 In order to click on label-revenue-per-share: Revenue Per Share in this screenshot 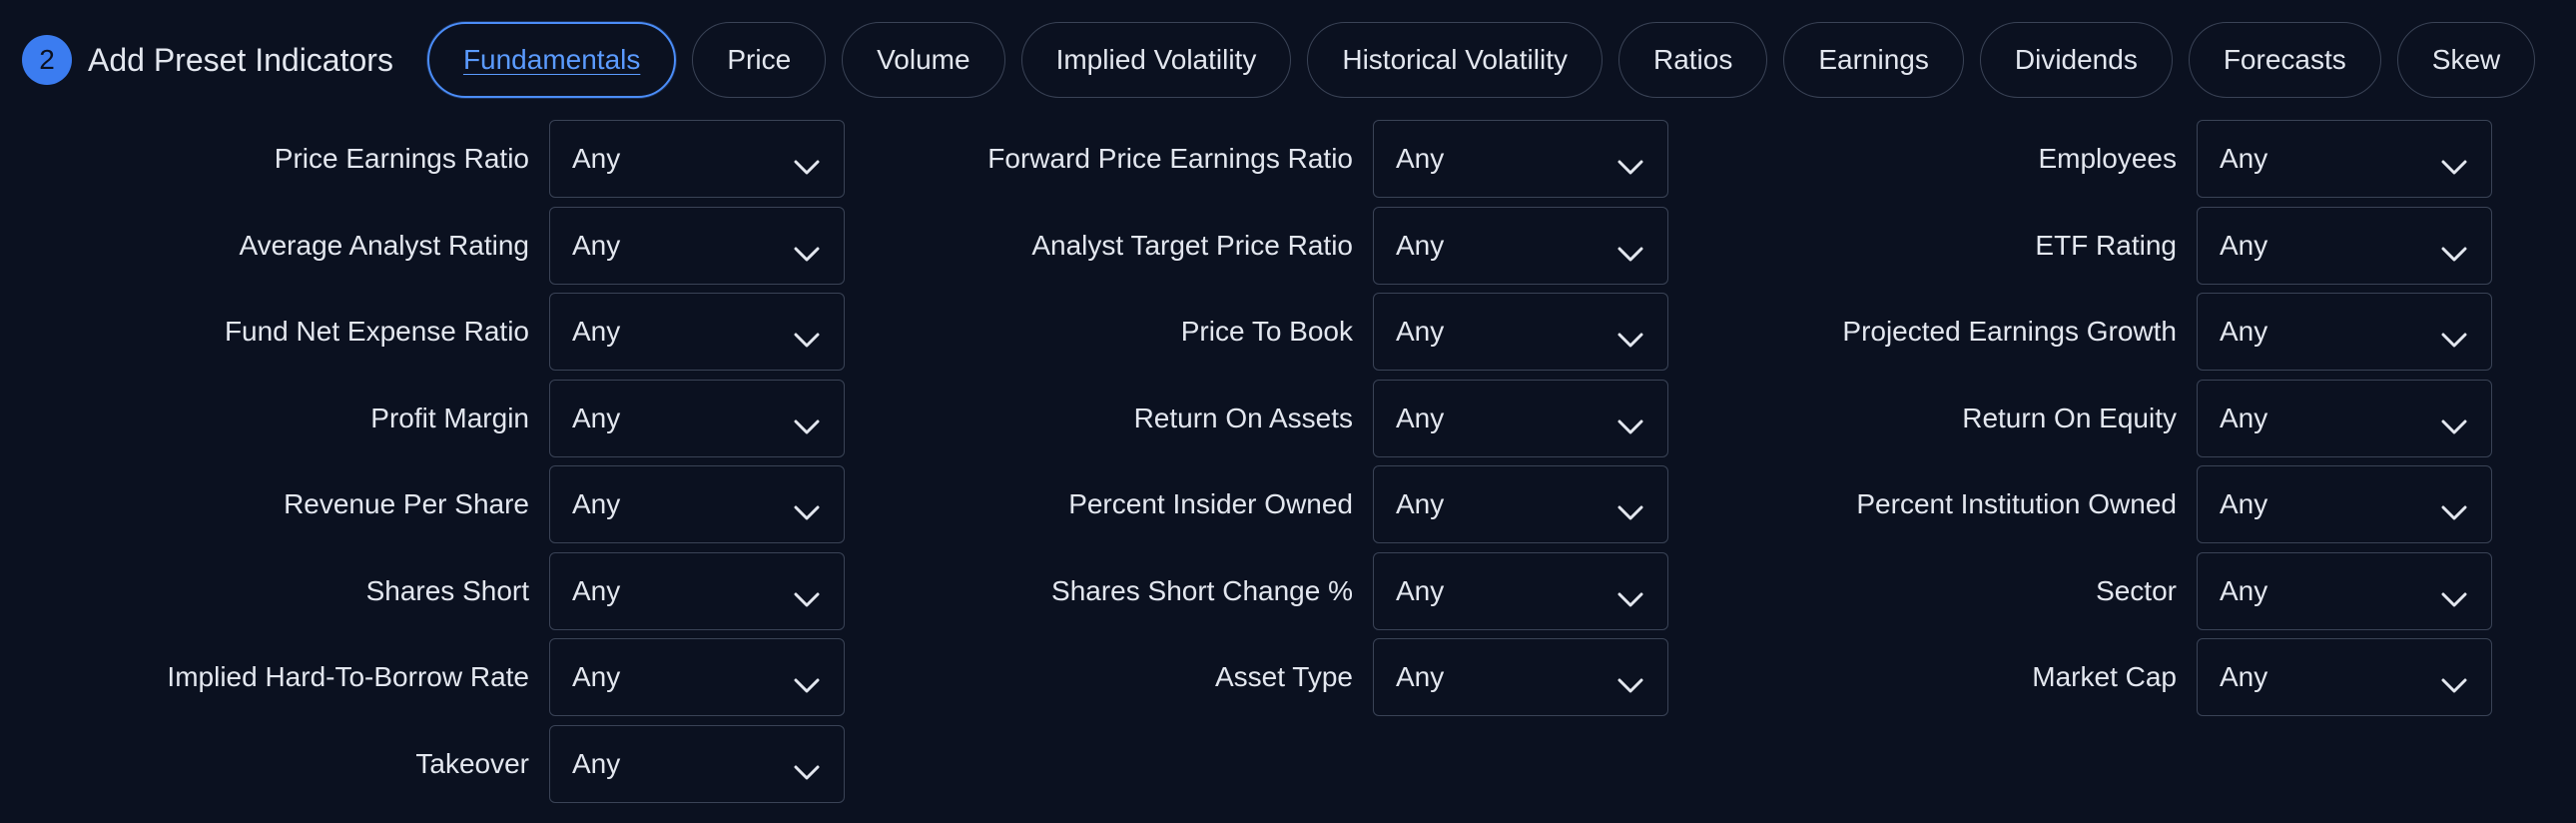, I will do `click(407, 503)`.